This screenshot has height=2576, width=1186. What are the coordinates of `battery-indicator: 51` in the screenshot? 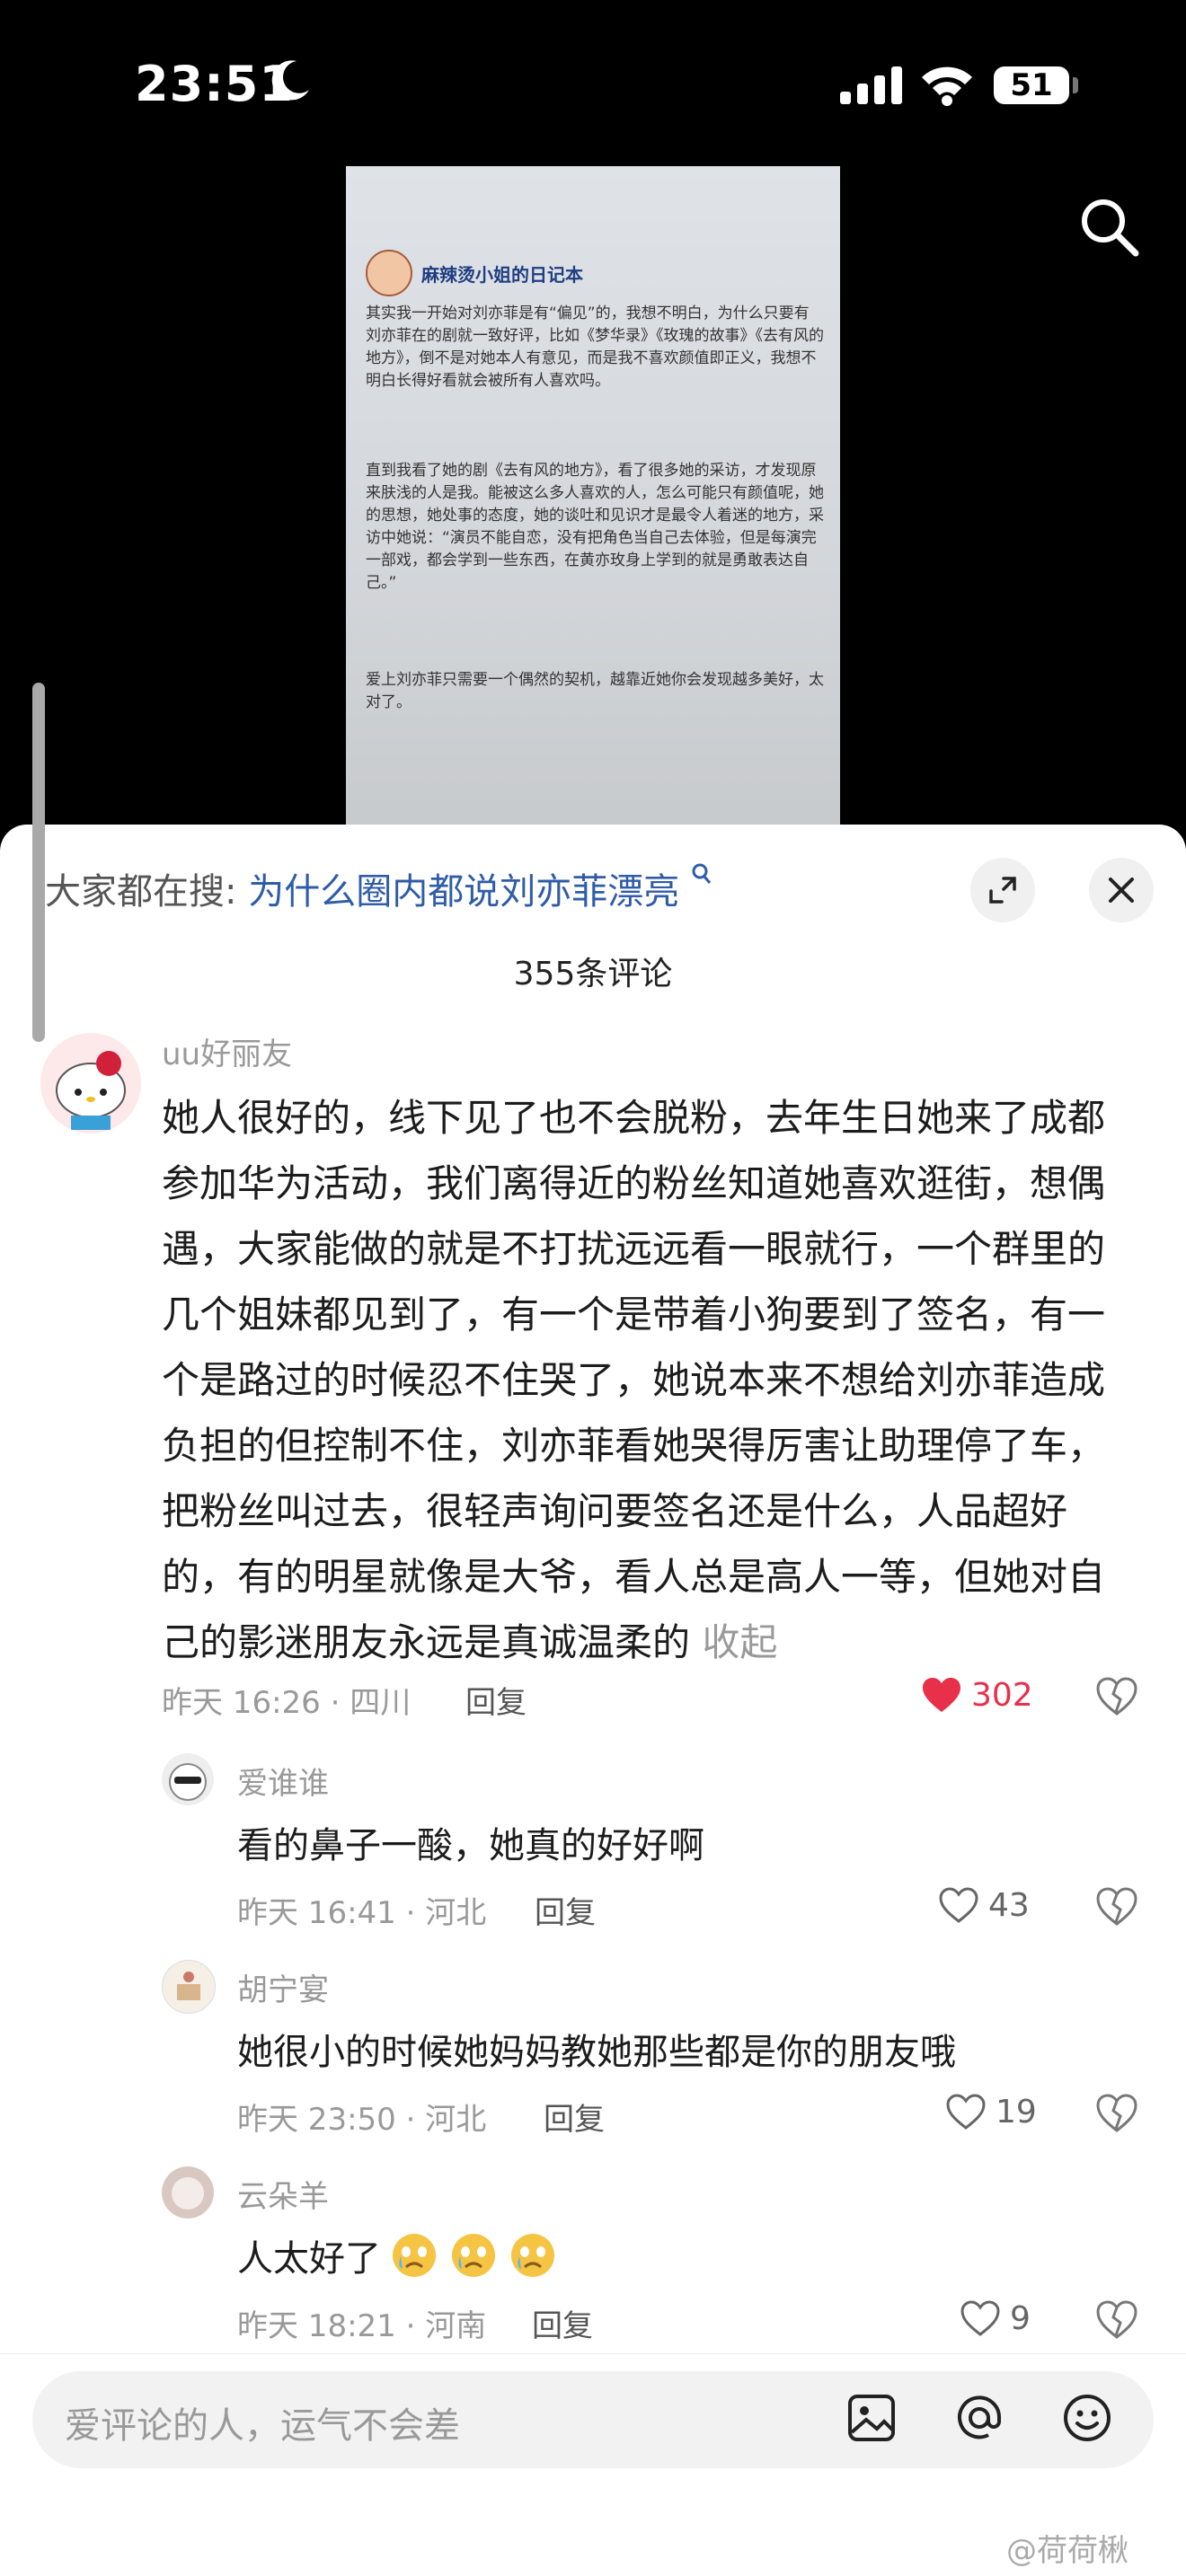 It's located at (1031, 85).